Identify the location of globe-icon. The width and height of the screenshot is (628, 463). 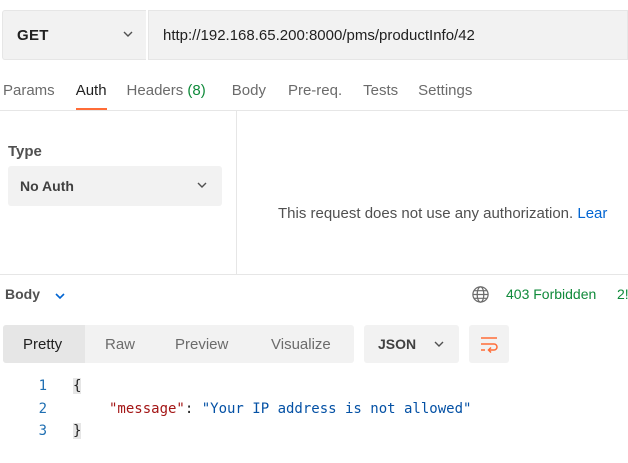
(480, 294).